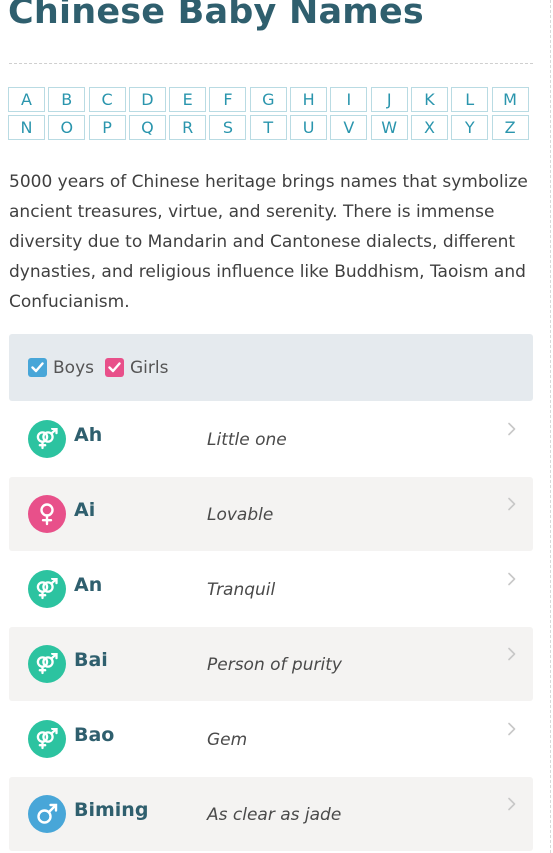  I want to click on male-gender-icon, so click(47, 814).